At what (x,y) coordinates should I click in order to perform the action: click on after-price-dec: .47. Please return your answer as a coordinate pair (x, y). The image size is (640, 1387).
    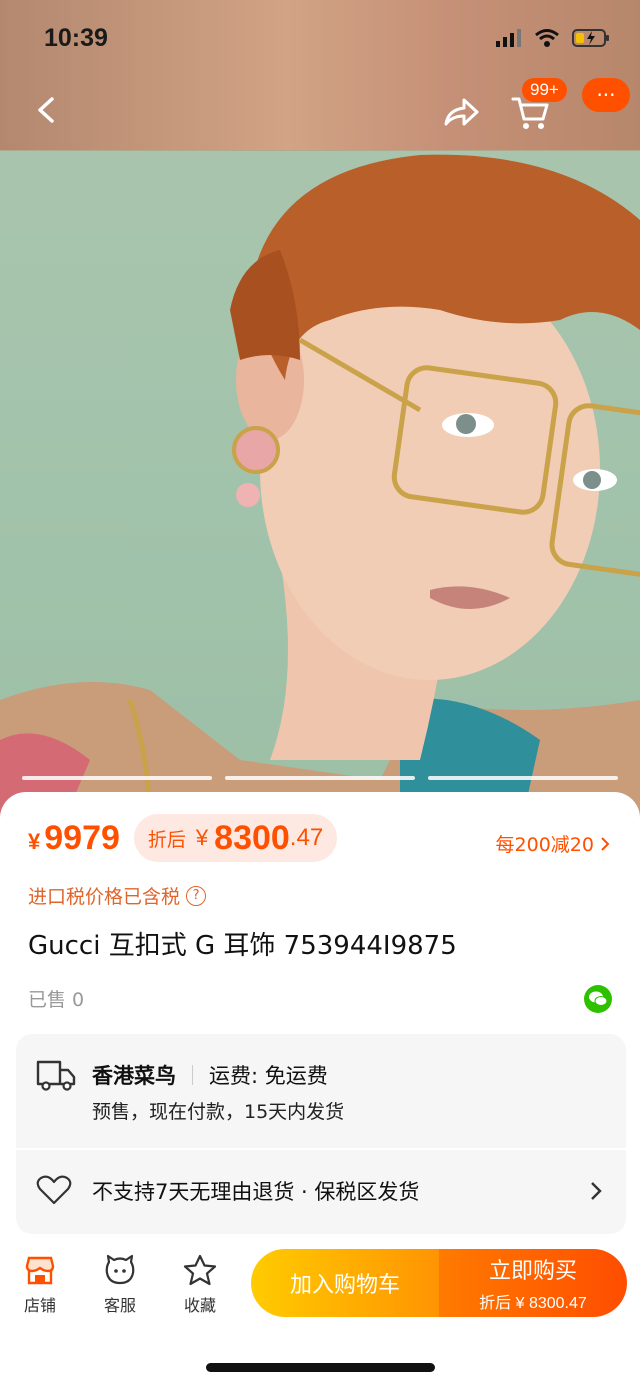
    Looking at the image, I should click on (306, 837).